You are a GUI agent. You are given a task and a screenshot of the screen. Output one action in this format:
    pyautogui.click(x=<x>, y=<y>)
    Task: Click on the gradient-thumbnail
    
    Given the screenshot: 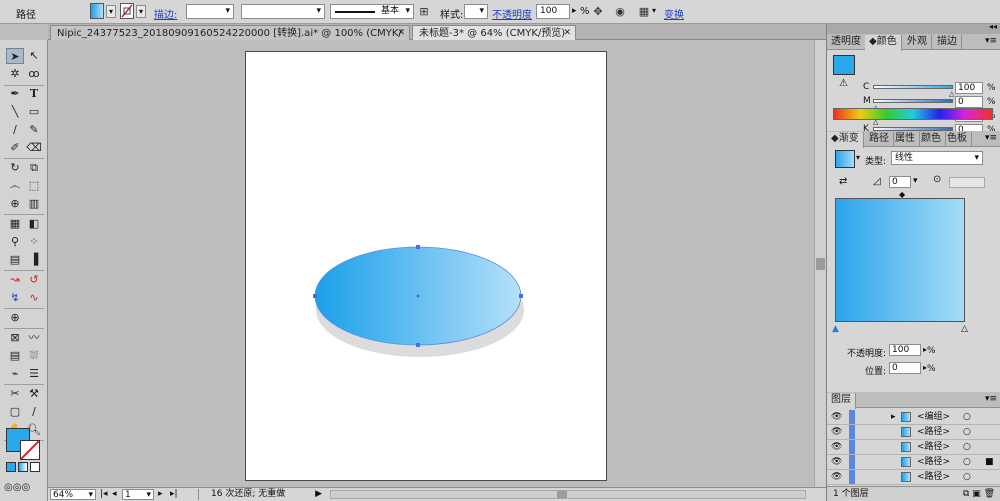 What is the action you would take?
    pyautogui.click(x=845, y=159)
    